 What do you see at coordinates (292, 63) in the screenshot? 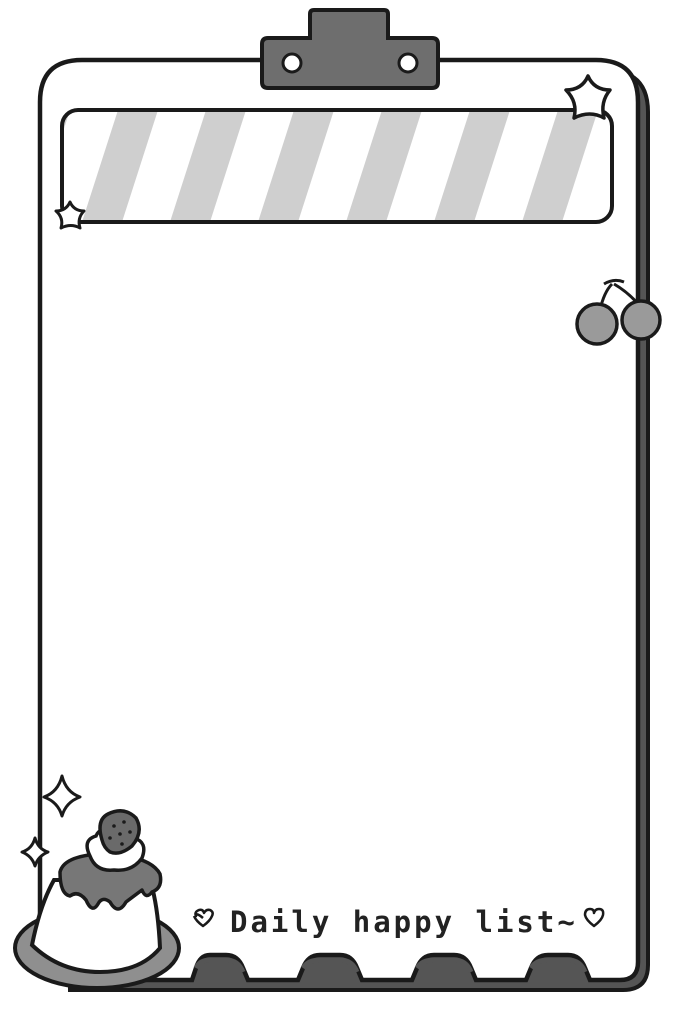
I see `clip-hole-left` at bounding box center [292, 63].